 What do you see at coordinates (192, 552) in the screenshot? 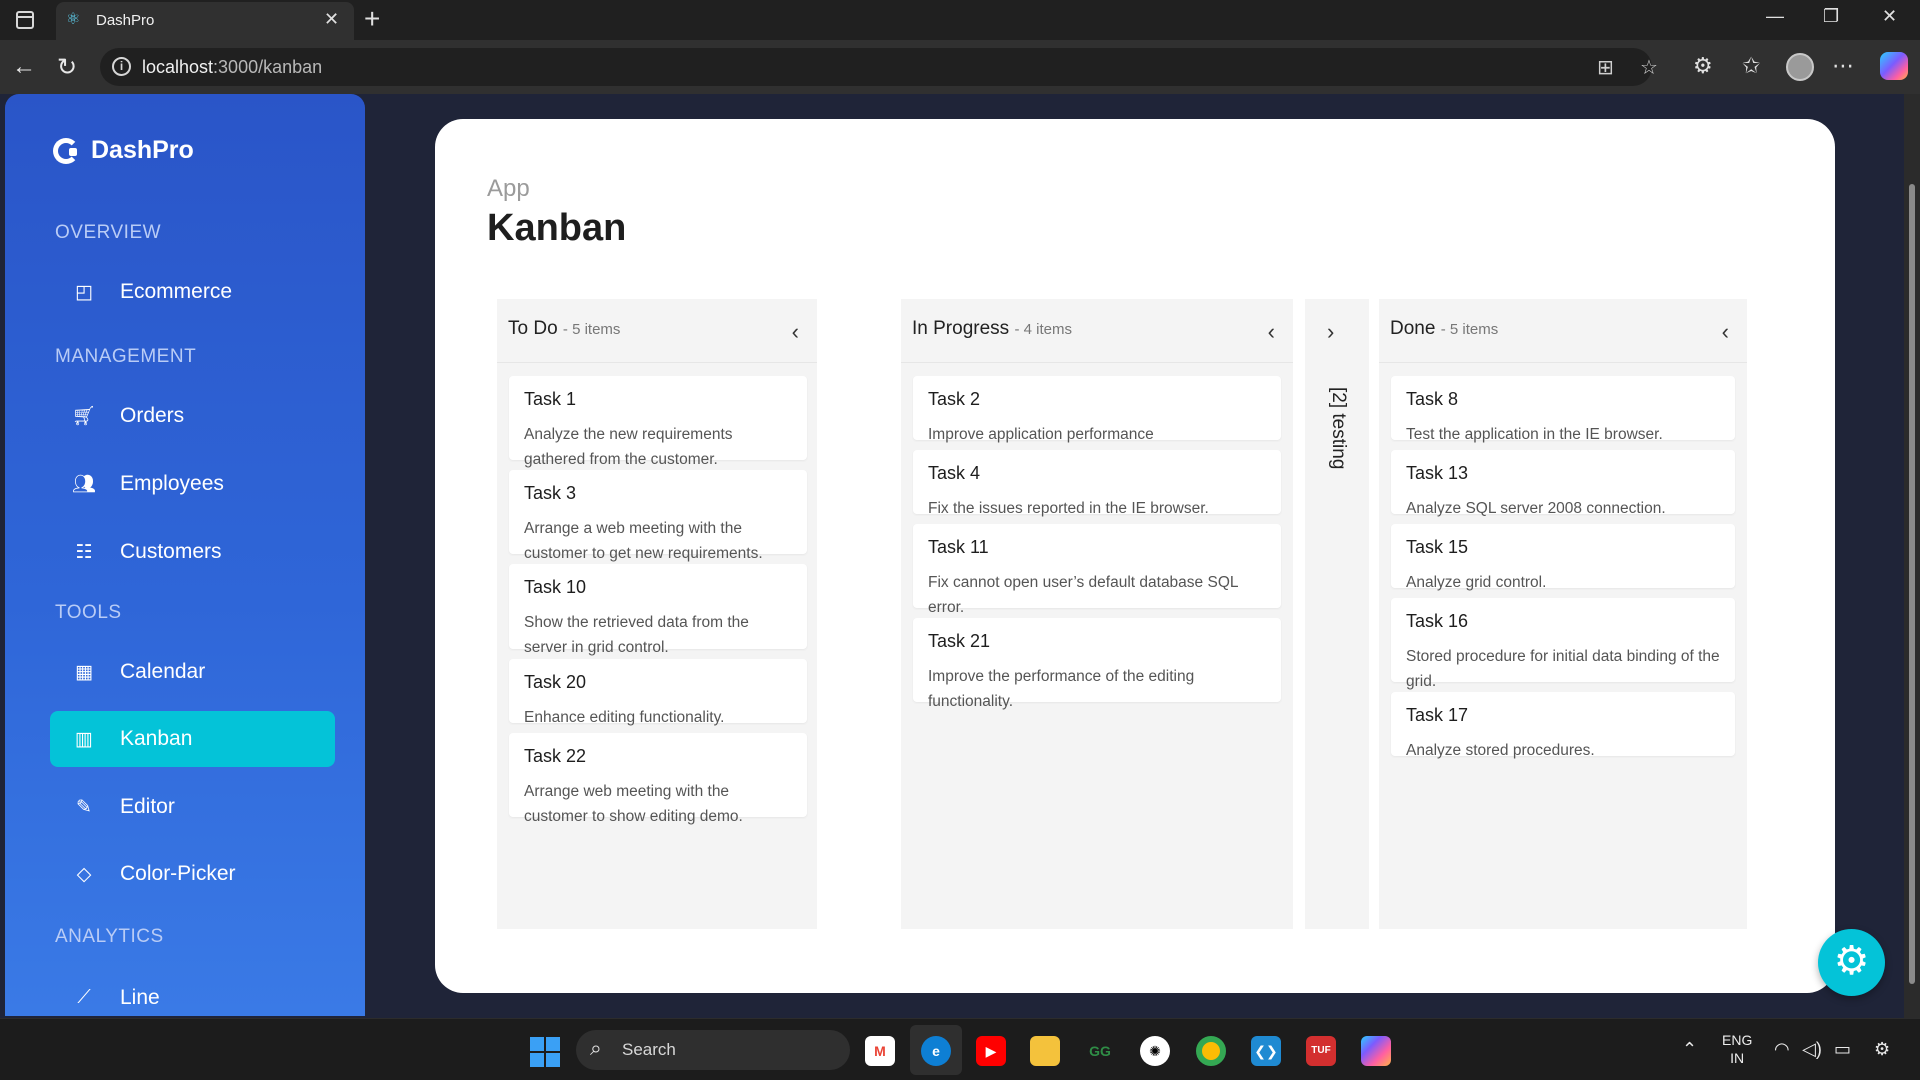
I see `sidebar-item-customers: ☷ Customers` at bounding box center [192, 552].